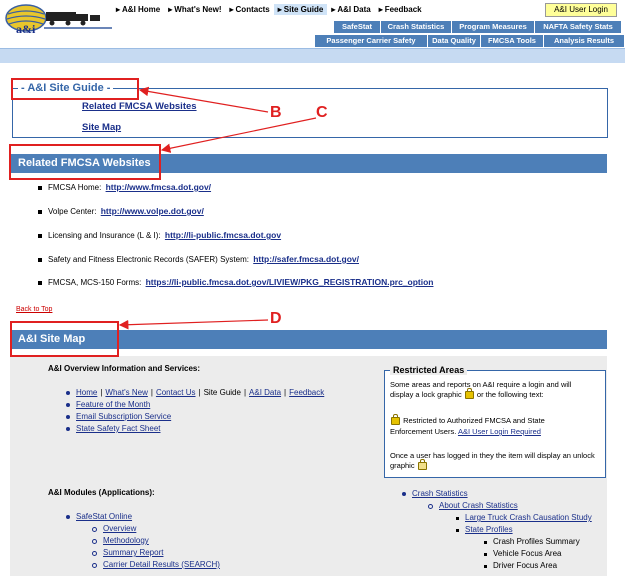  I want to click on arrow-d, so click(193, 324).